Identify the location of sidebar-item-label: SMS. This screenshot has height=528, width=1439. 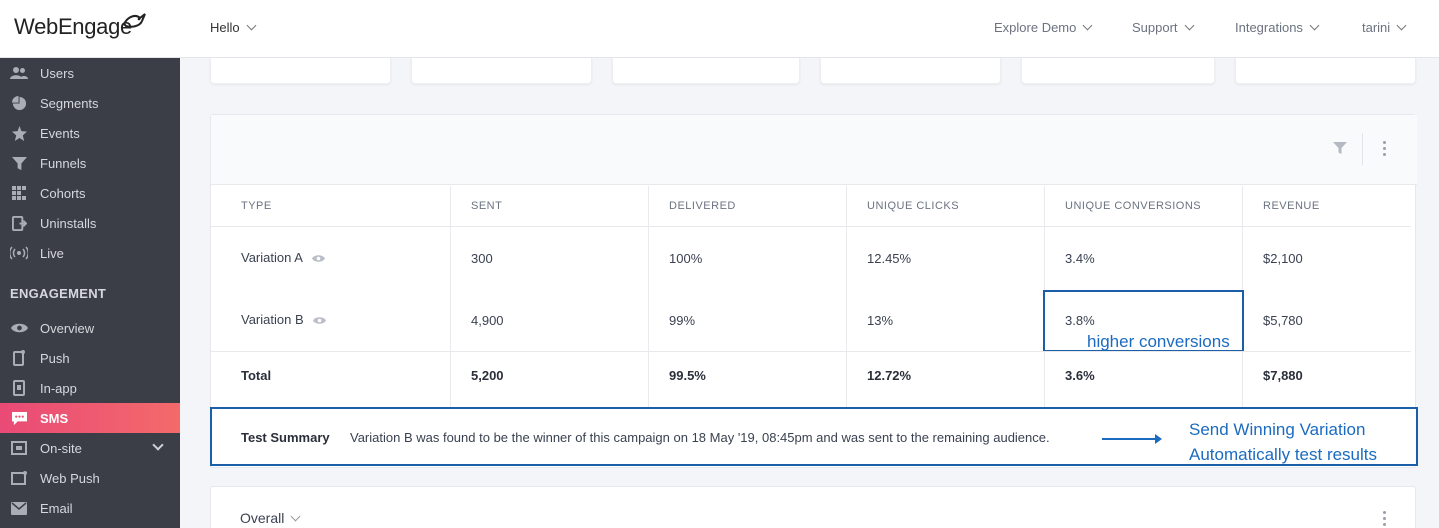
(54, 418).